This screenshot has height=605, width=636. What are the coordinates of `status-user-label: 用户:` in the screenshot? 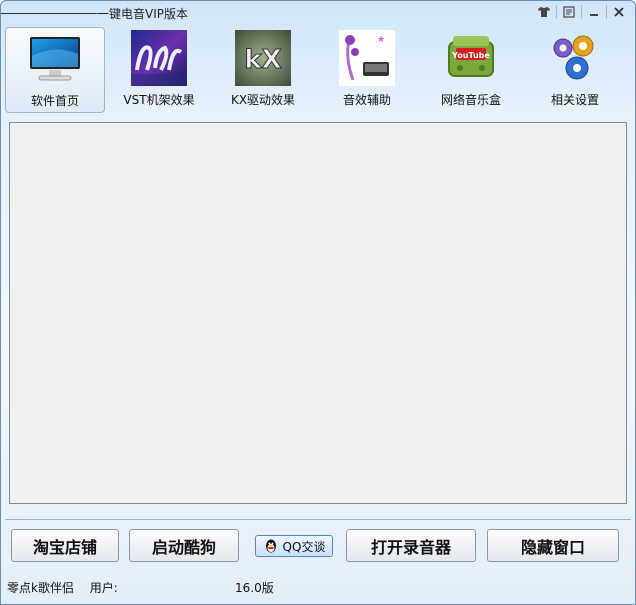 It's located at (103, 588).